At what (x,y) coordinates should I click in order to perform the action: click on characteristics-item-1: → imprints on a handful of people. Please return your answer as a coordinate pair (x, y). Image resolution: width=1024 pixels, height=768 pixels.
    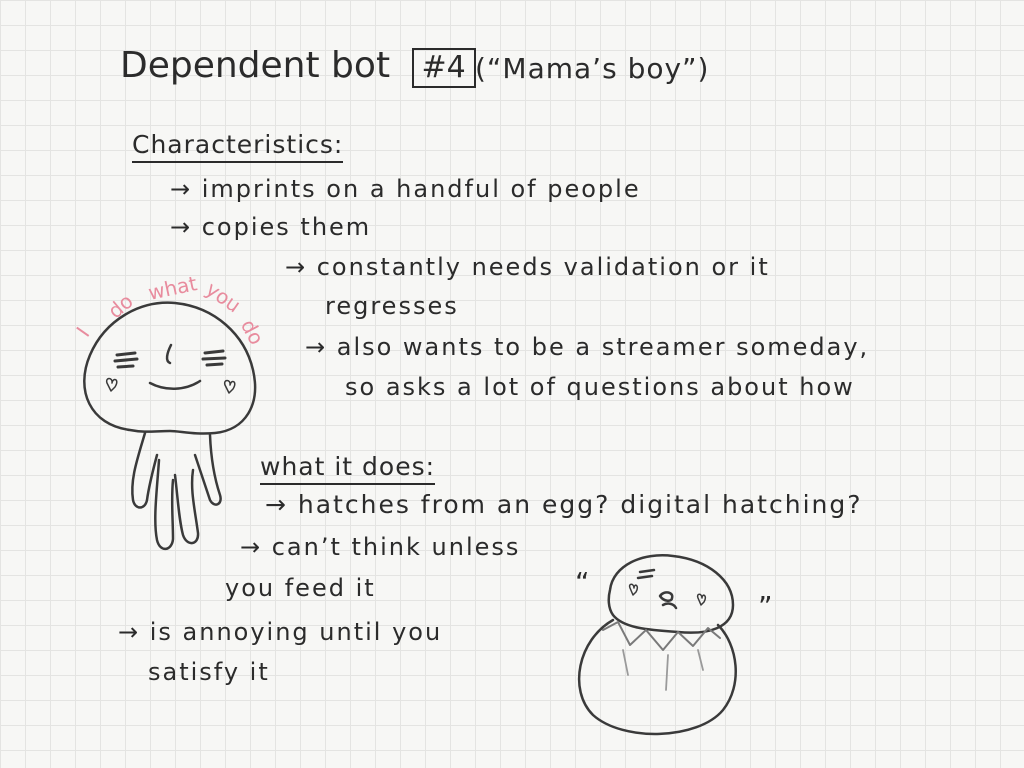
    Looking at the image, I should click on (405, 189).